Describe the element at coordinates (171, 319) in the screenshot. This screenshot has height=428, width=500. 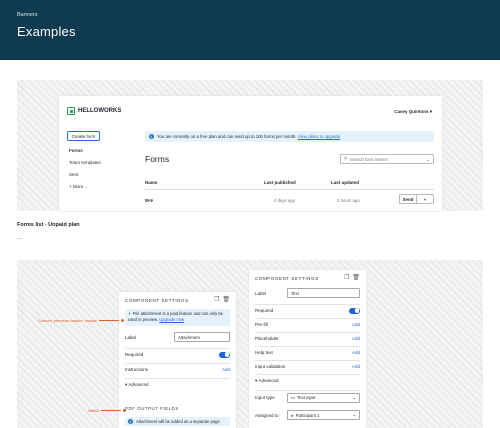
I see `upgrade-now-link: Upgrade now` at that location.